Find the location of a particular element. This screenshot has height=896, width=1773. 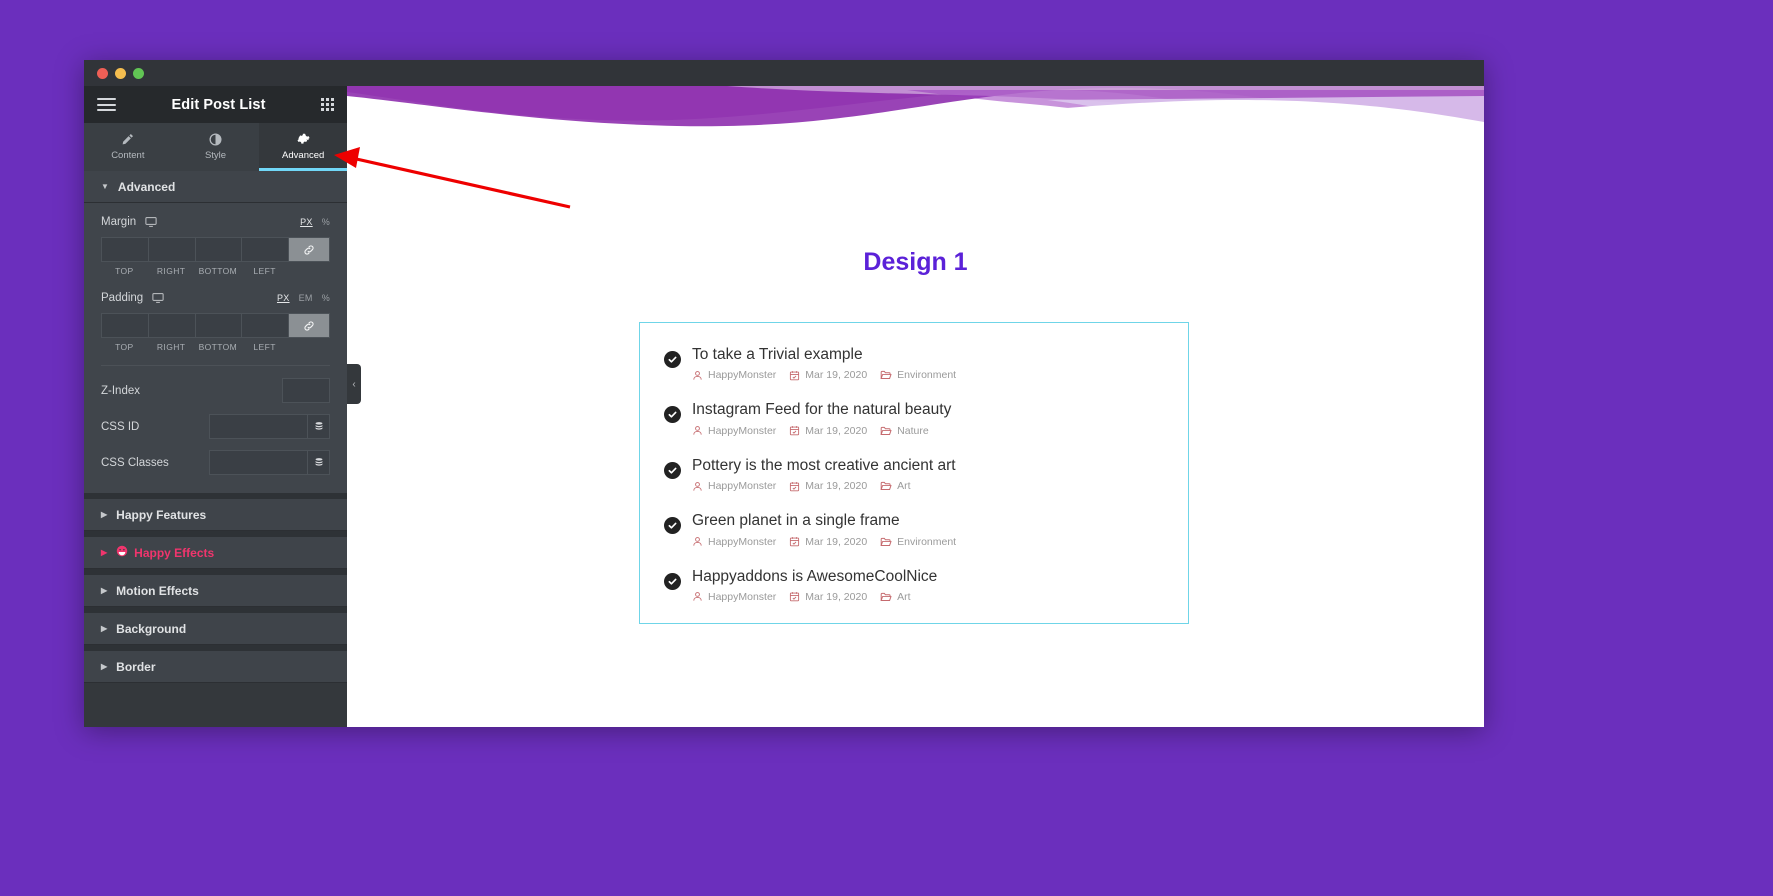

margin-link-icon is located at coordinates (309, 249).